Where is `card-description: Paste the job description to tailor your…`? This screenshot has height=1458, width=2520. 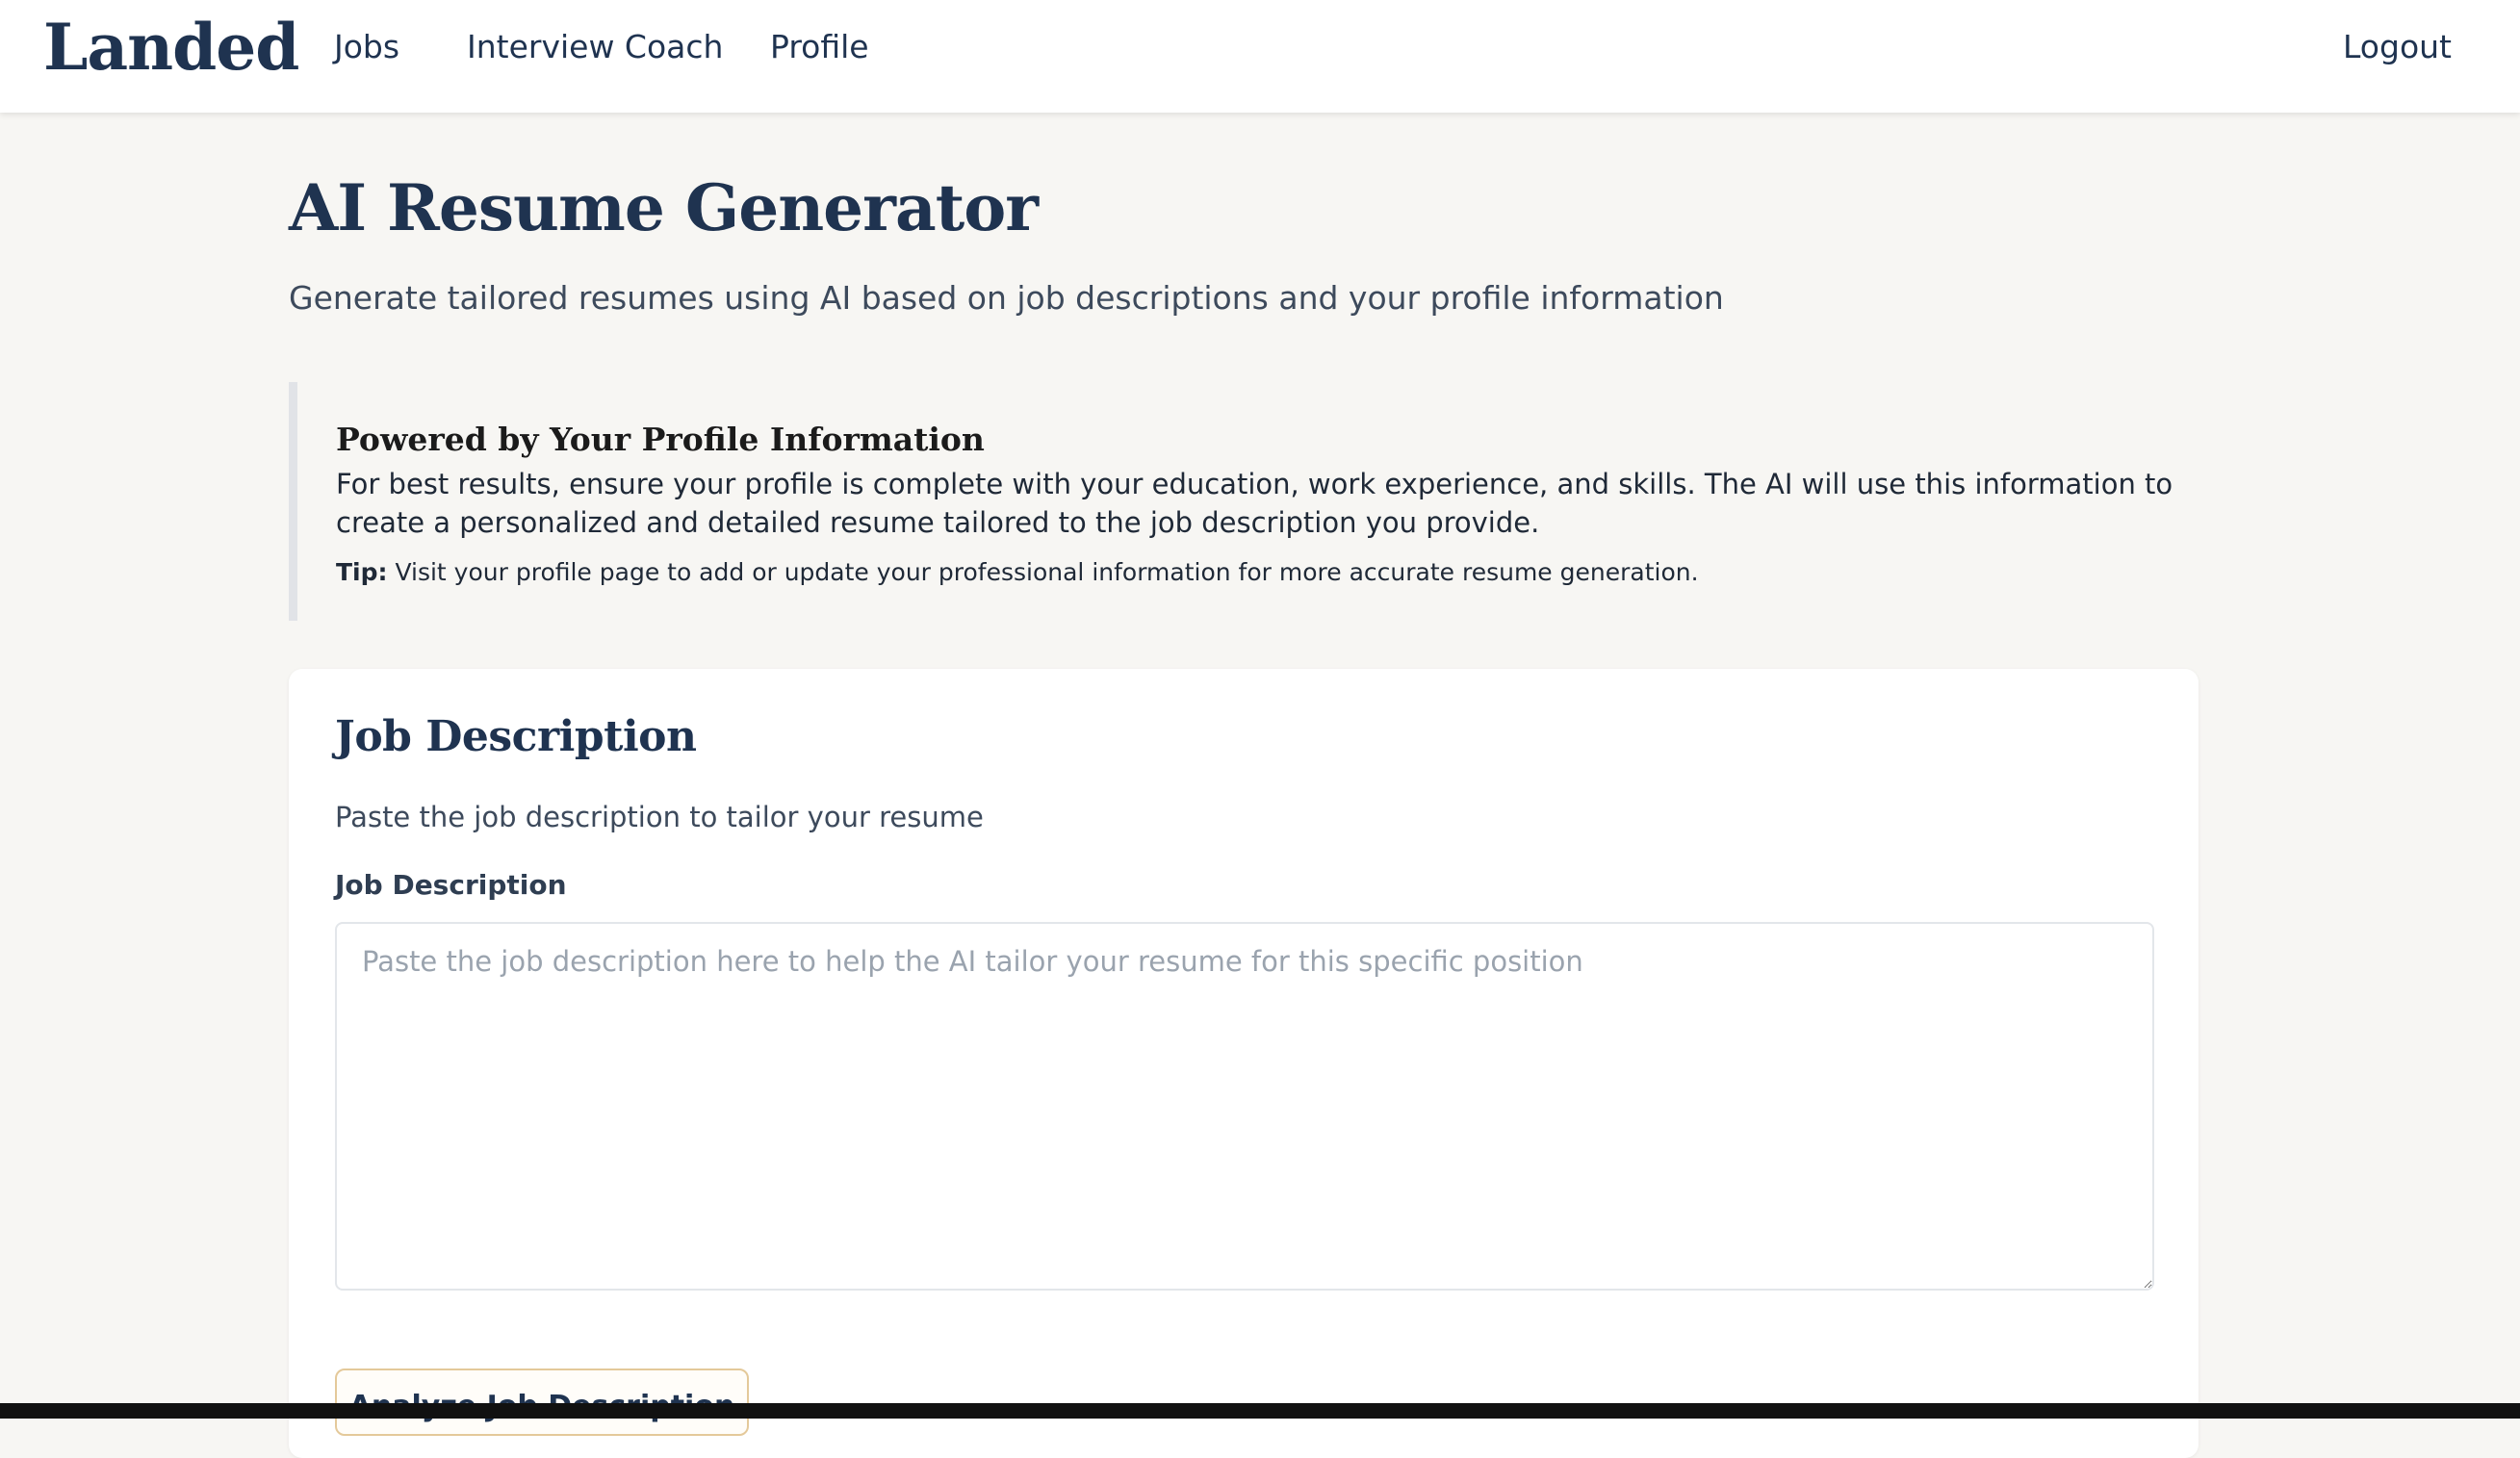 card-description: Paste the job description to tailor your… is located at coordinates (659, 817).